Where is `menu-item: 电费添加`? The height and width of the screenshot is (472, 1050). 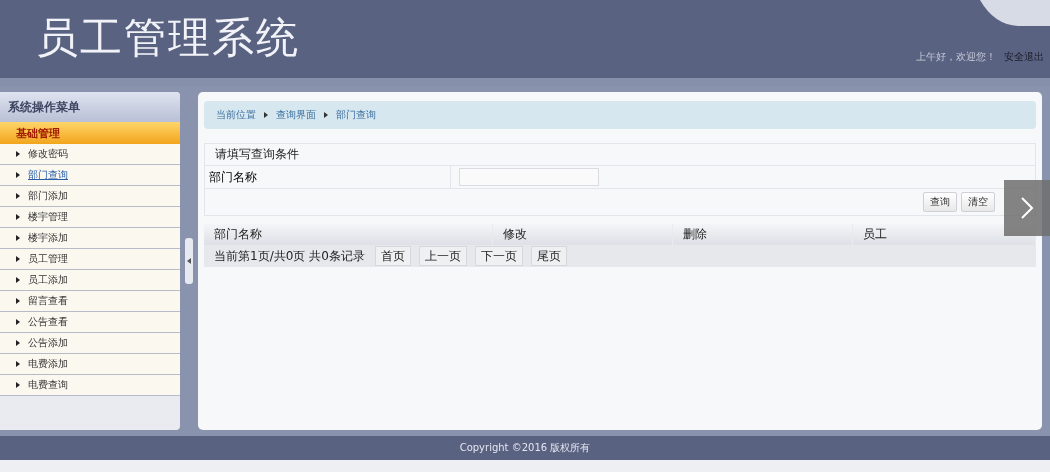
menu-item: 电费添加 is located at coordinates (90, 364).